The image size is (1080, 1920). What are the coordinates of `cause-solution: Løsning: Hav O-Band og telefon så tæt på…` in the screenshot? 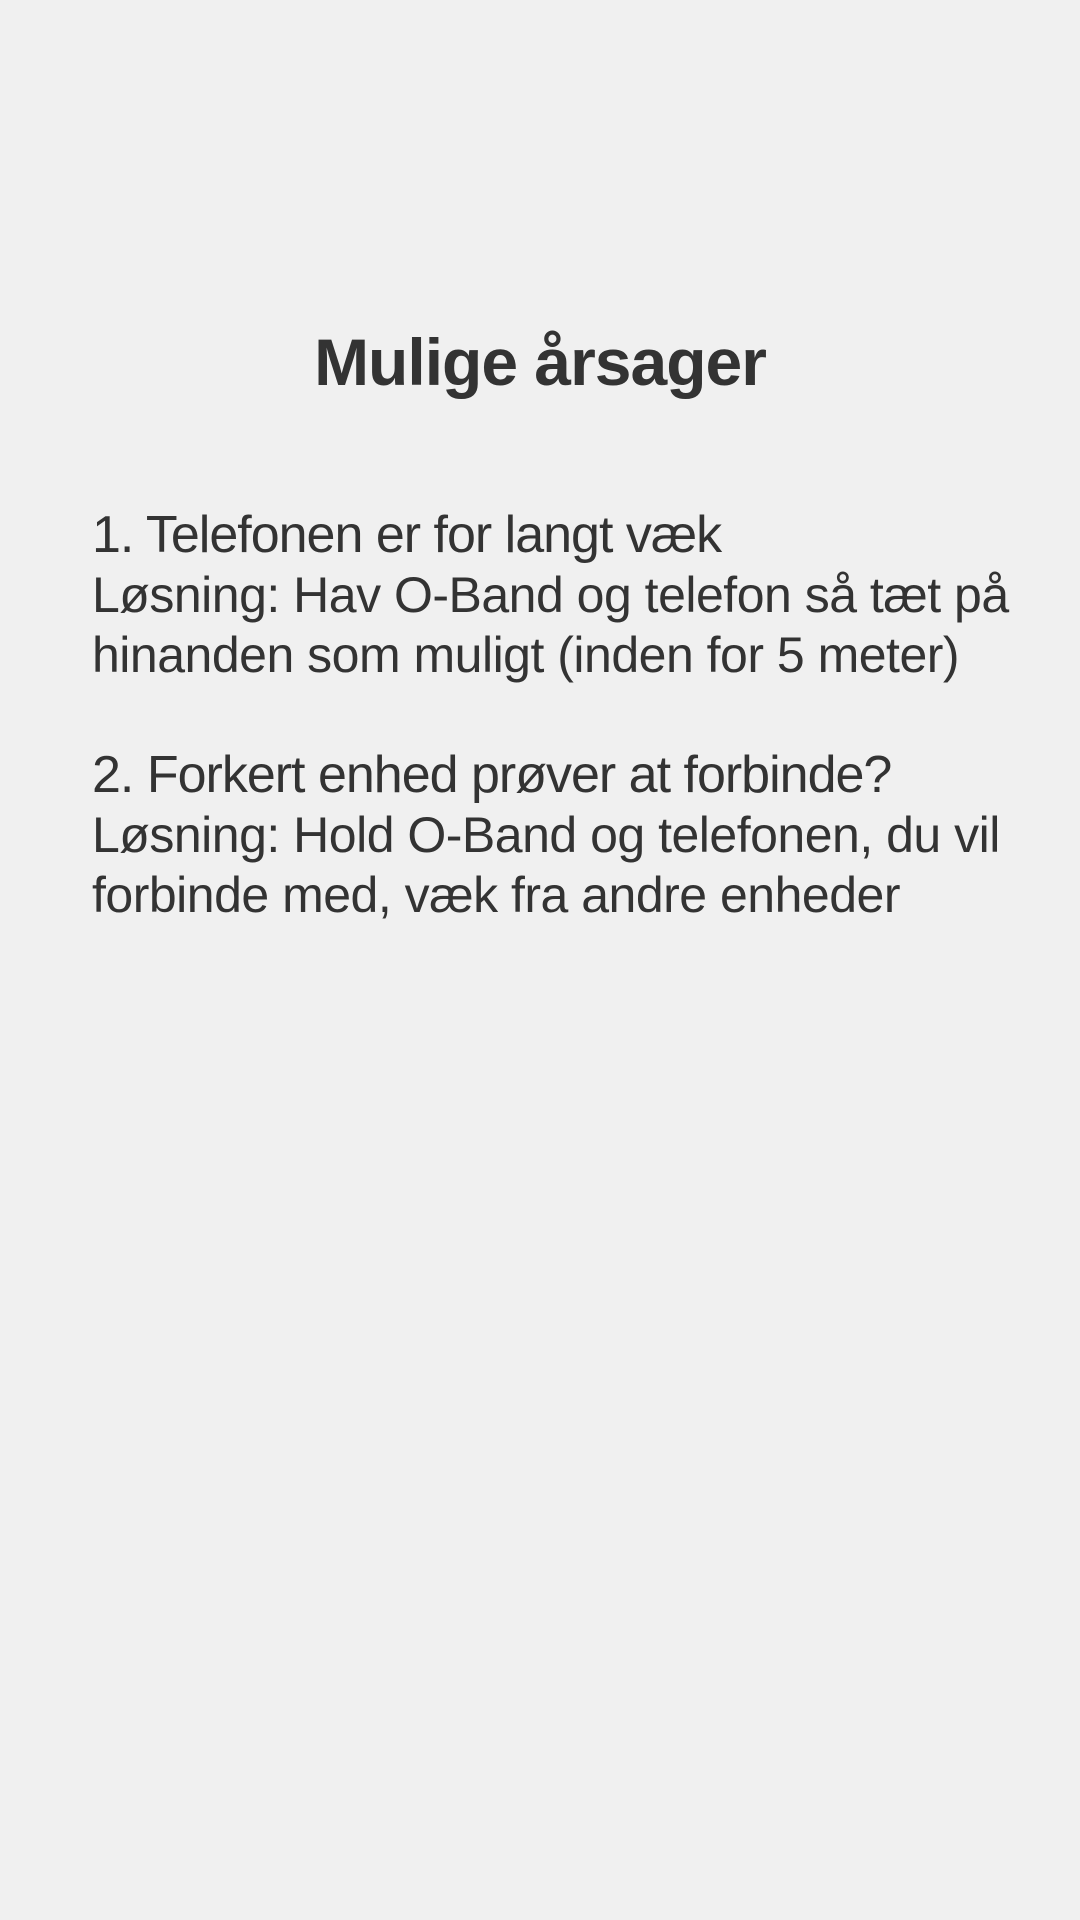 It's located at (550, 625).